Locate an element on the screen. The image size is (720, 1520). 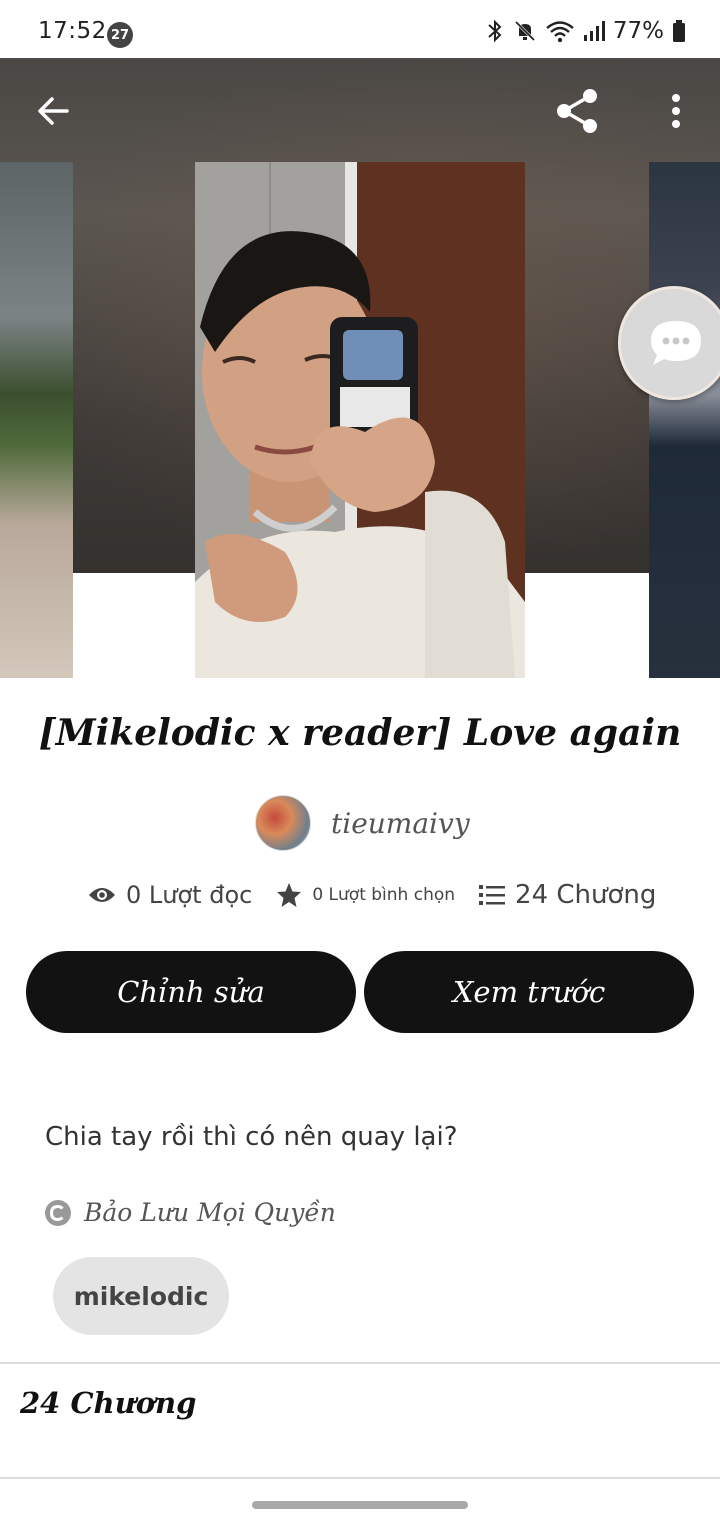
author-avatar is located at coordinates (283, 823).